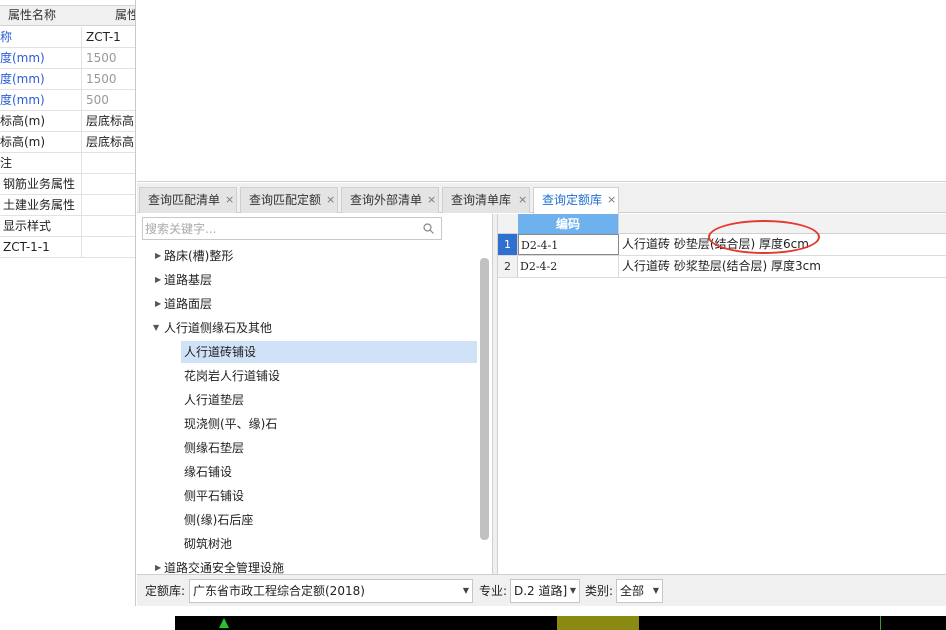 This screenshot has height=630, width=946. I want to click on tree-item: 人行道垫层, so click(329, 400).